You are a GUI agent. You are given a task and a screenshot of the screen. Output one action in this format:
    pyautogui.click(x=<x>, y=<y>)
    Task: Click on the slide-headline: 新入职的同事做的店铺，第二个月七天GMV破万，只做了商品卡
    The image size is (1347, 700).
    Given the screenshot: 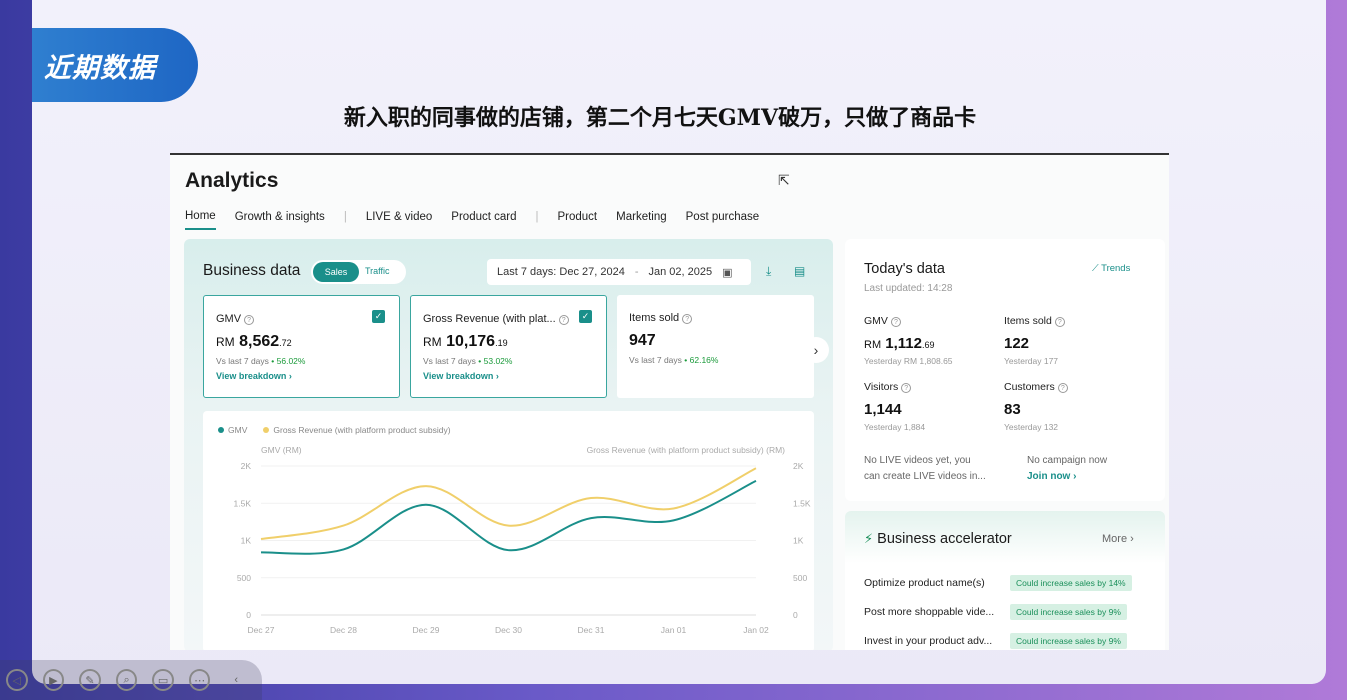 What is the action you would take?
    pyautogui.click(x=660, y=118)
    